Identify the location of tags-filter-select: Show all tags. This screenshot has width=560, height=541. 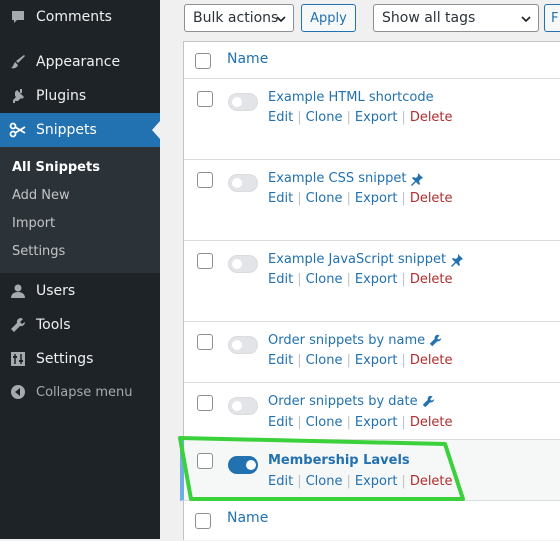
(456, 18).